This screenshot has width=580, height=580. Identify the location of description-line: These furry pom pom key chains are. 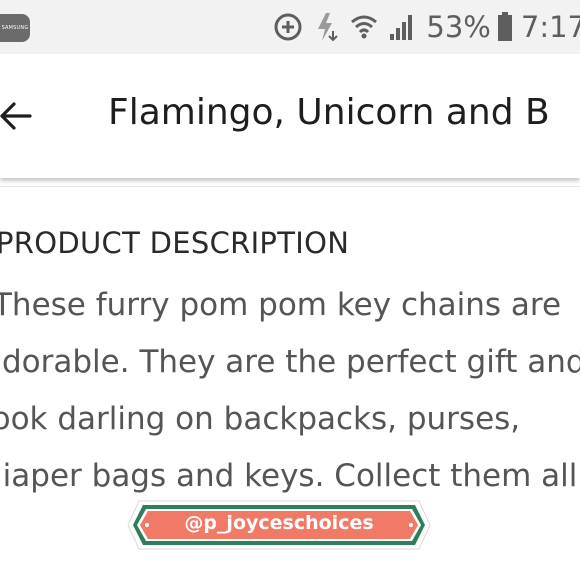
(281, 305).